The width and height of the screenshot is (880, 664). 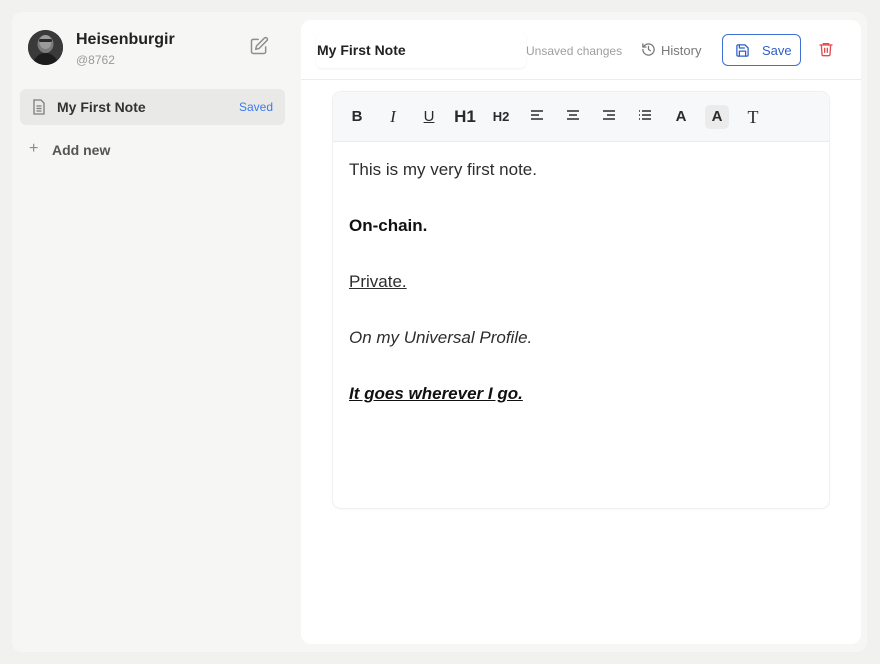 I want to click on highlight-button: A, so click(x=717, y=117).